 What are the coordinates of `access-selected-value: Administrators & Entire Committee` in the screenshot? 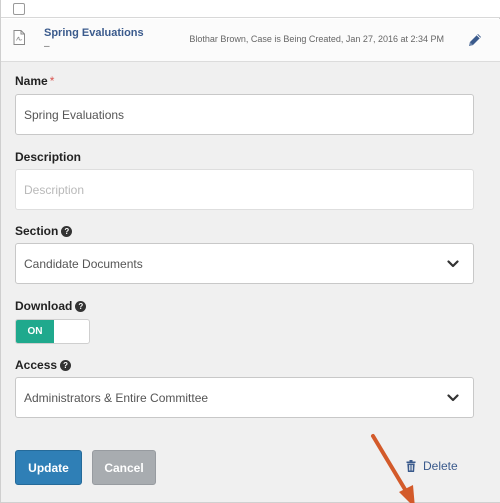 It's located at (116, 397).